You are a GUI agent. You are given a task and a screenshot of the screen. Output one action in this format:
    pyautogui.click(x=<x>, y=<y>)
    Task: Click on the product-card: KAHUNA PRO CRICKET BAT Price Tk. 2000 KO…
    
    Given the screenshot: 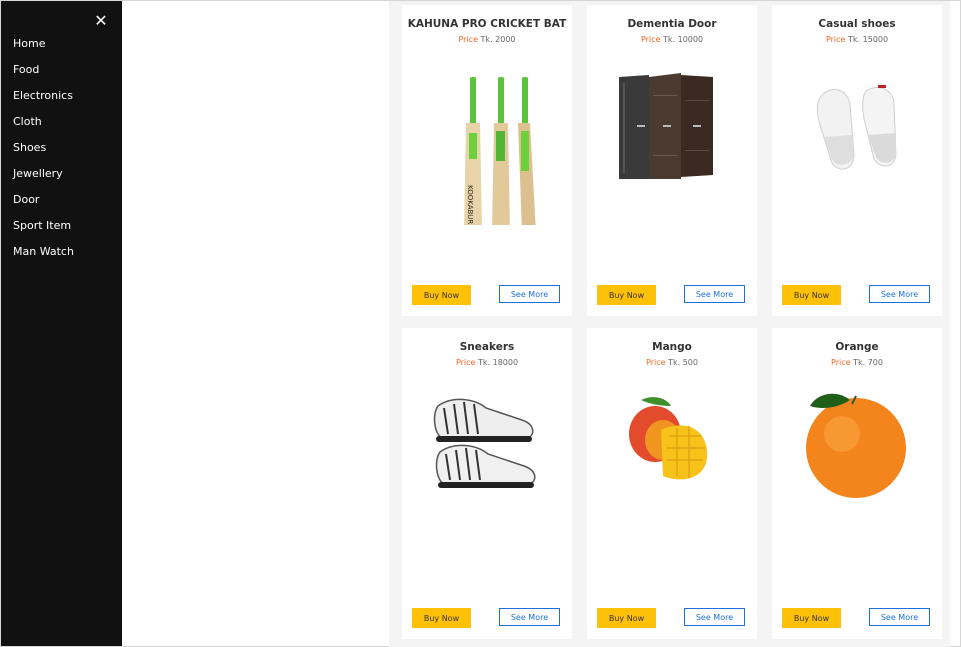 What is the action you would take?
    pyautogui.click(x=487, y=160)
    